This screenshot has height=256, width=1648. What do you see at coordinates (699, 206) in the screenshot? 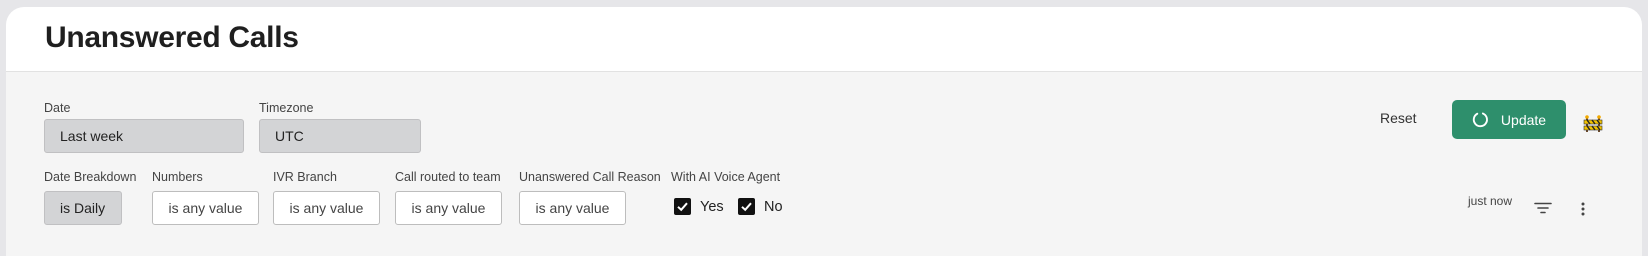
I see `ai-voice-agent-yes-option: Yes` at bounding box center [699, 206].